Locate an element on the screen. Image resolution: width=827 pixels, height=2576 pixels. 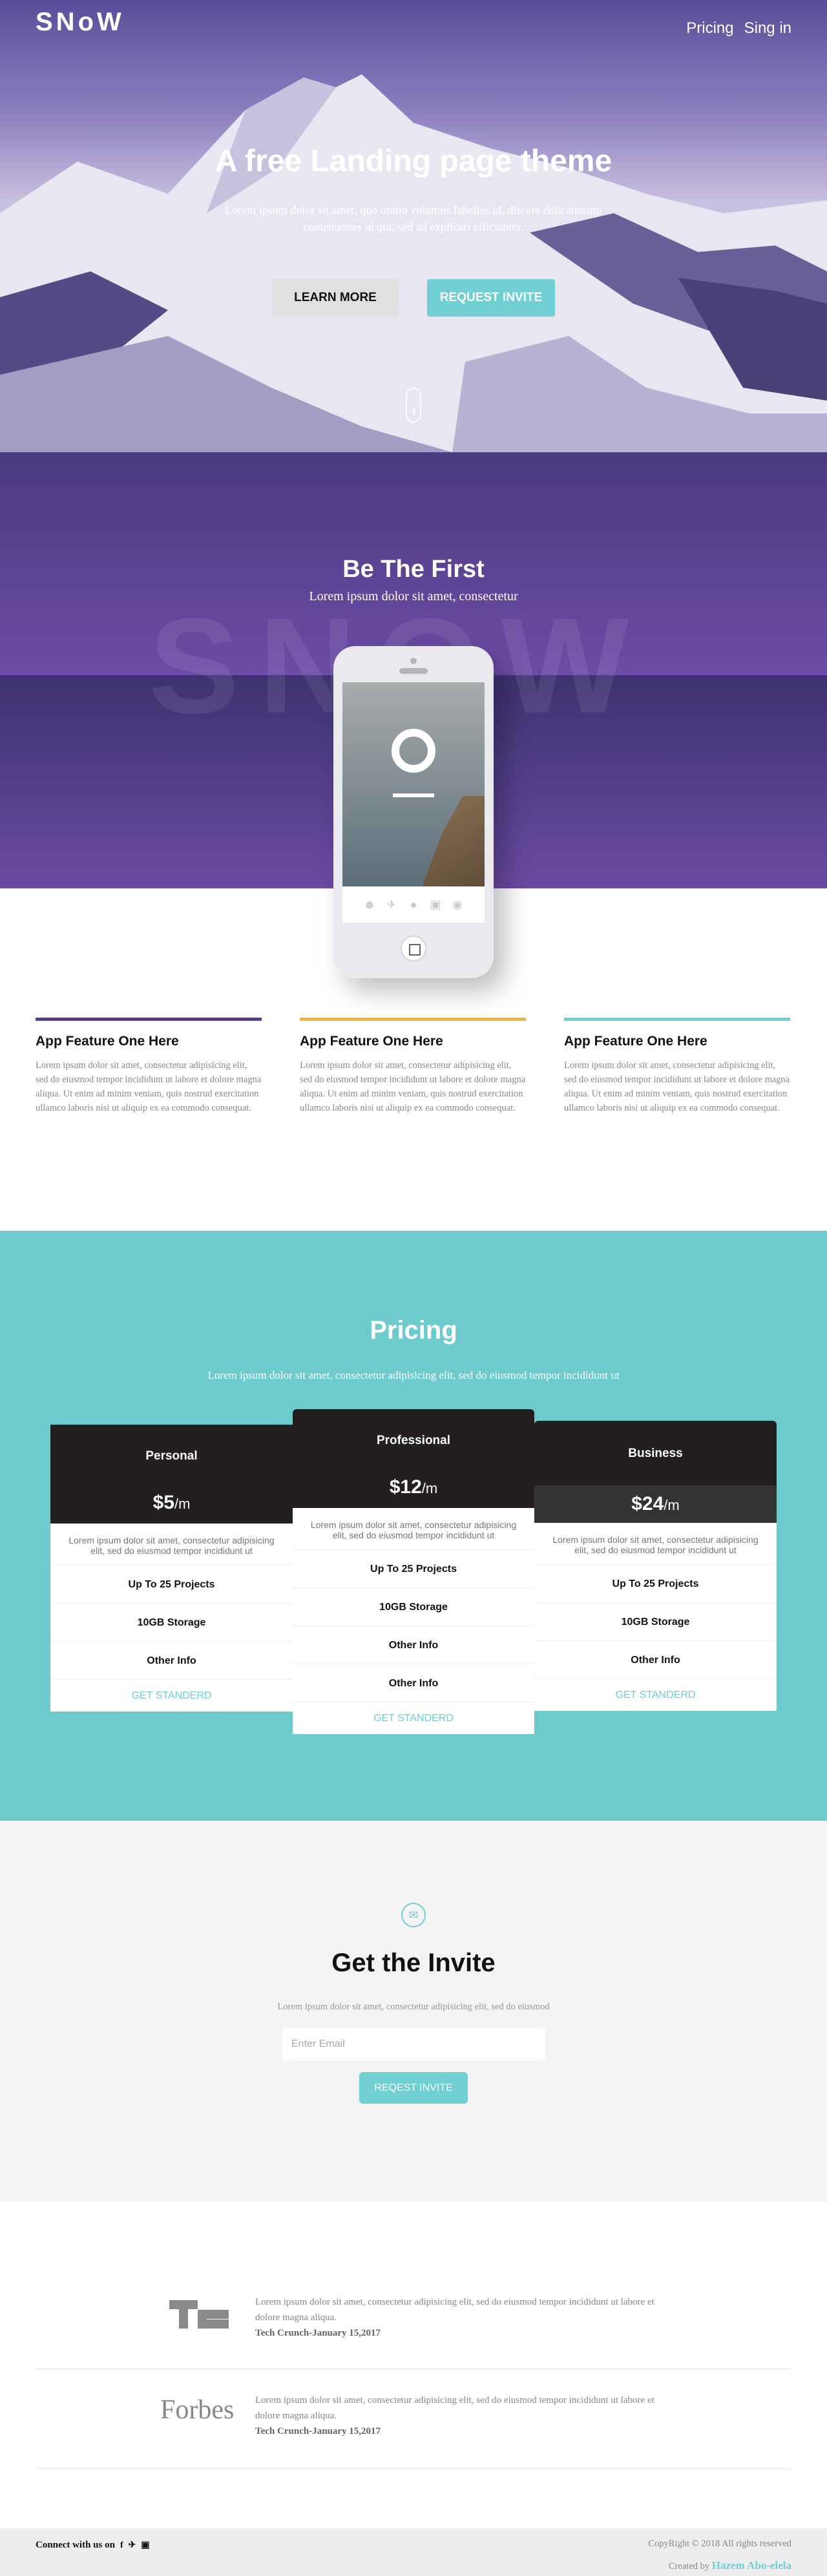
pricing-card-header: Business is located at coordinates (655, 1453).